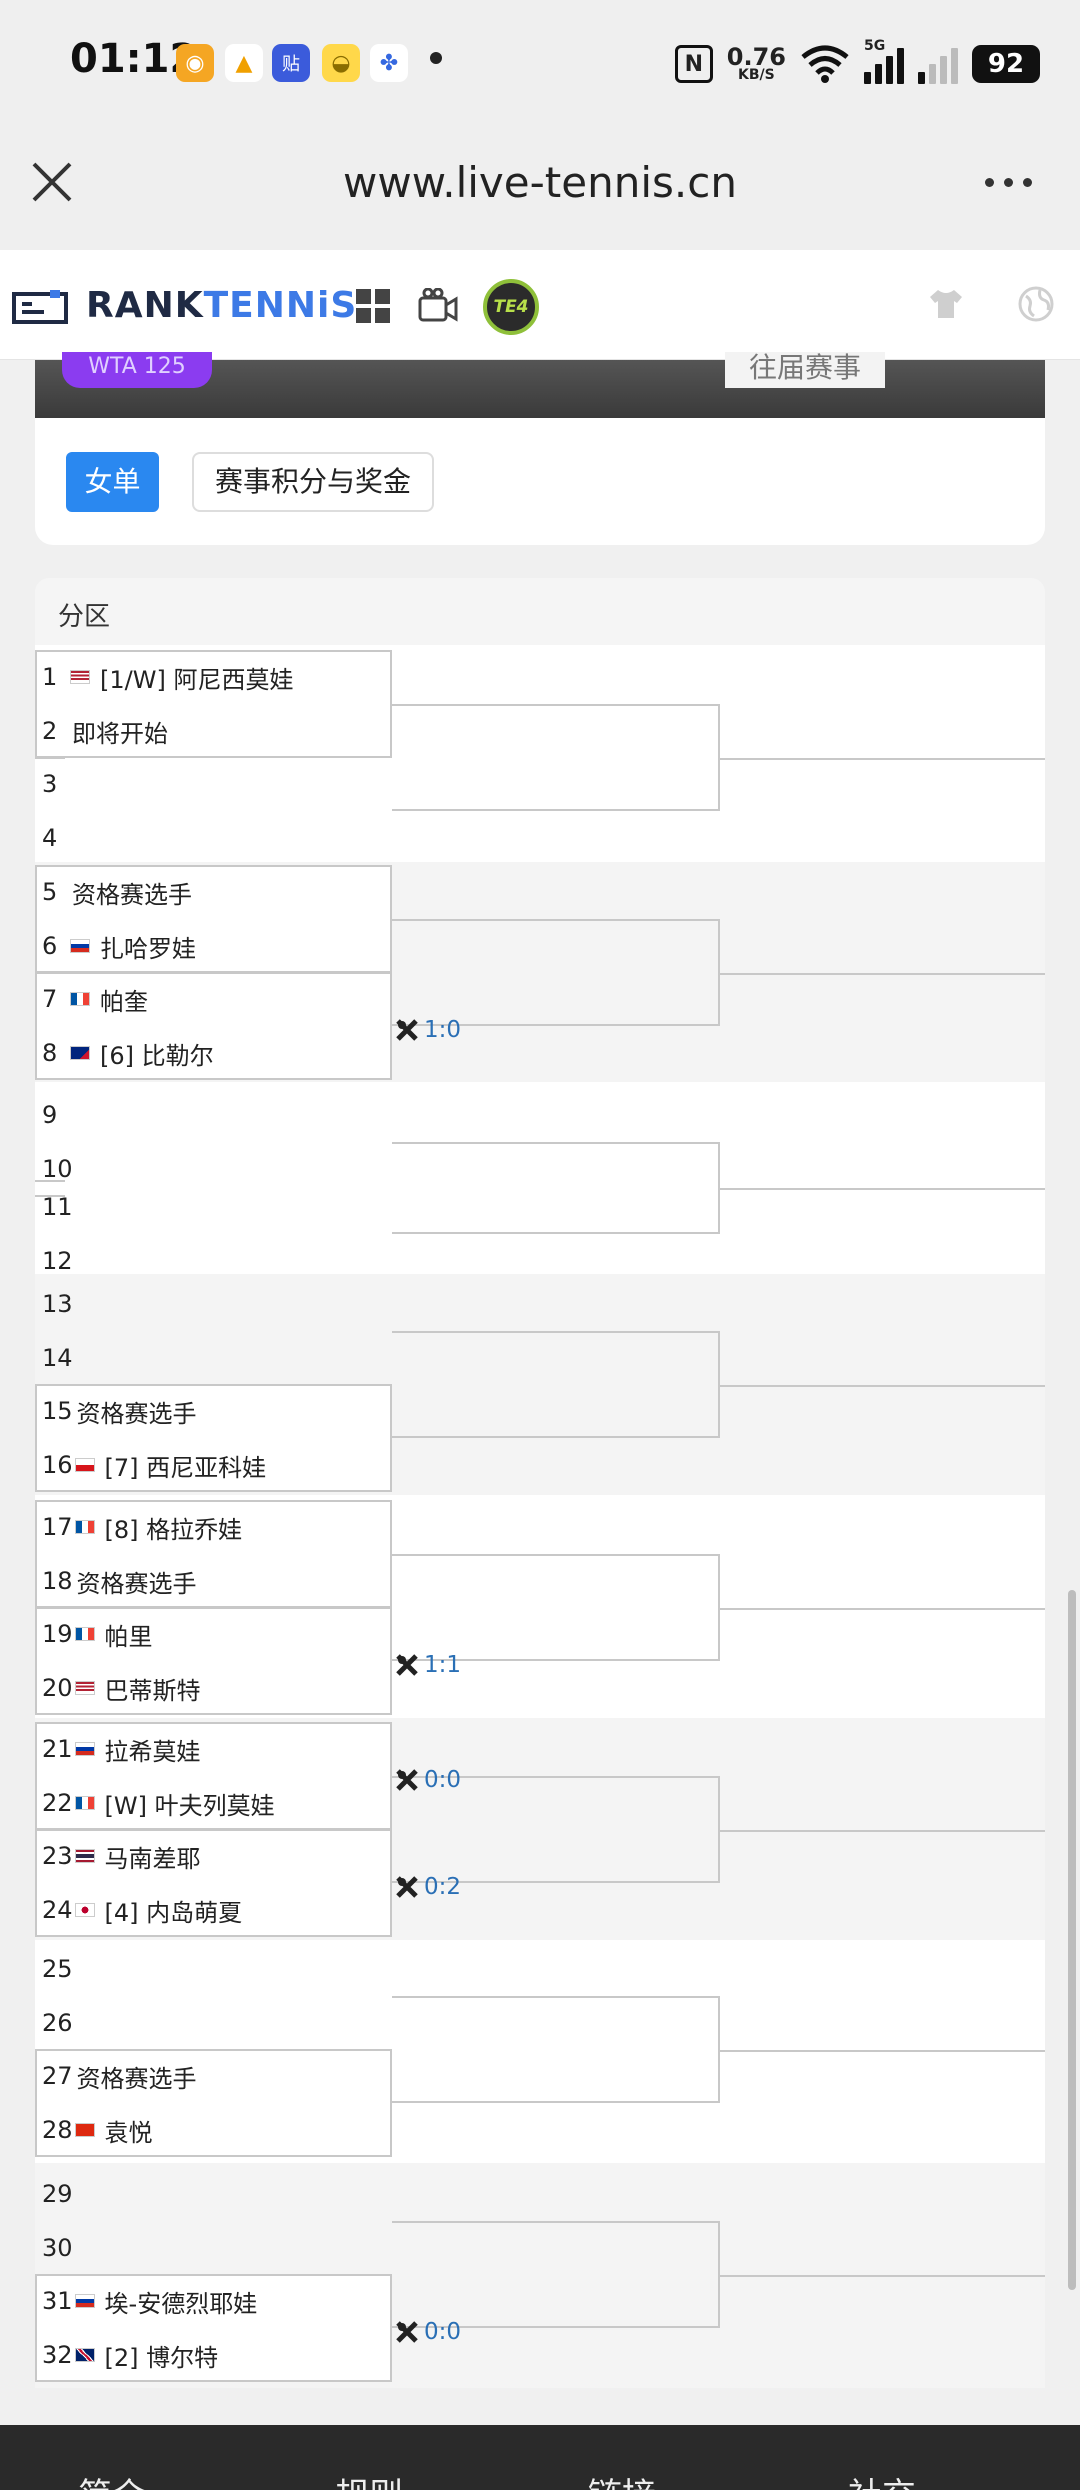 Image resolution: width=1080 pixels, height=2490 pixels. I want to click on player-row: 29, so click(59, 2194).